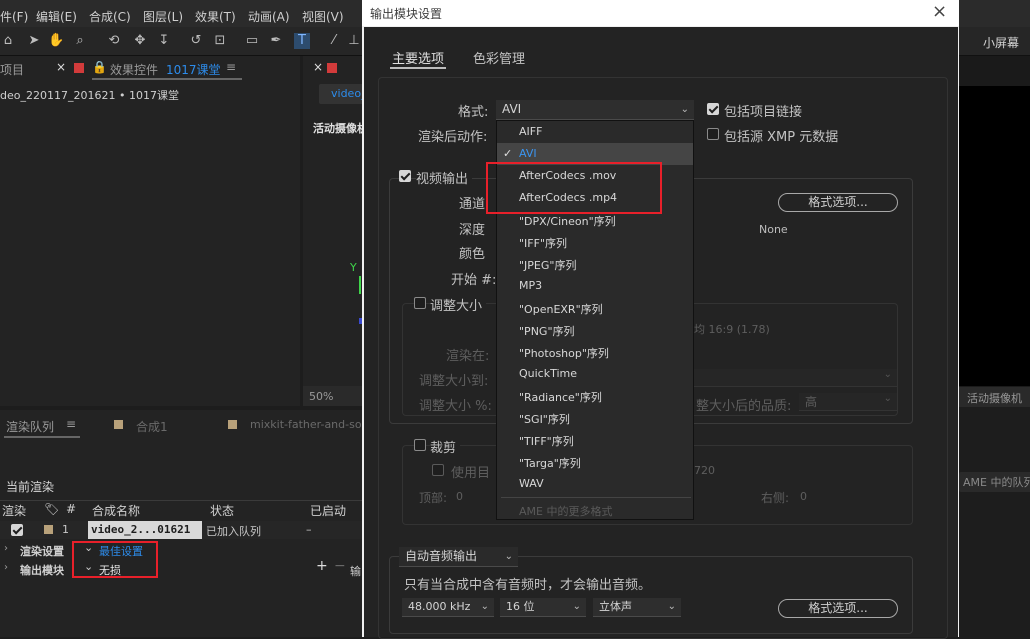  Describe the element at coordinates (56, 16) in the screenshot. I see `menu-edit: 编辑(E)` at that location.